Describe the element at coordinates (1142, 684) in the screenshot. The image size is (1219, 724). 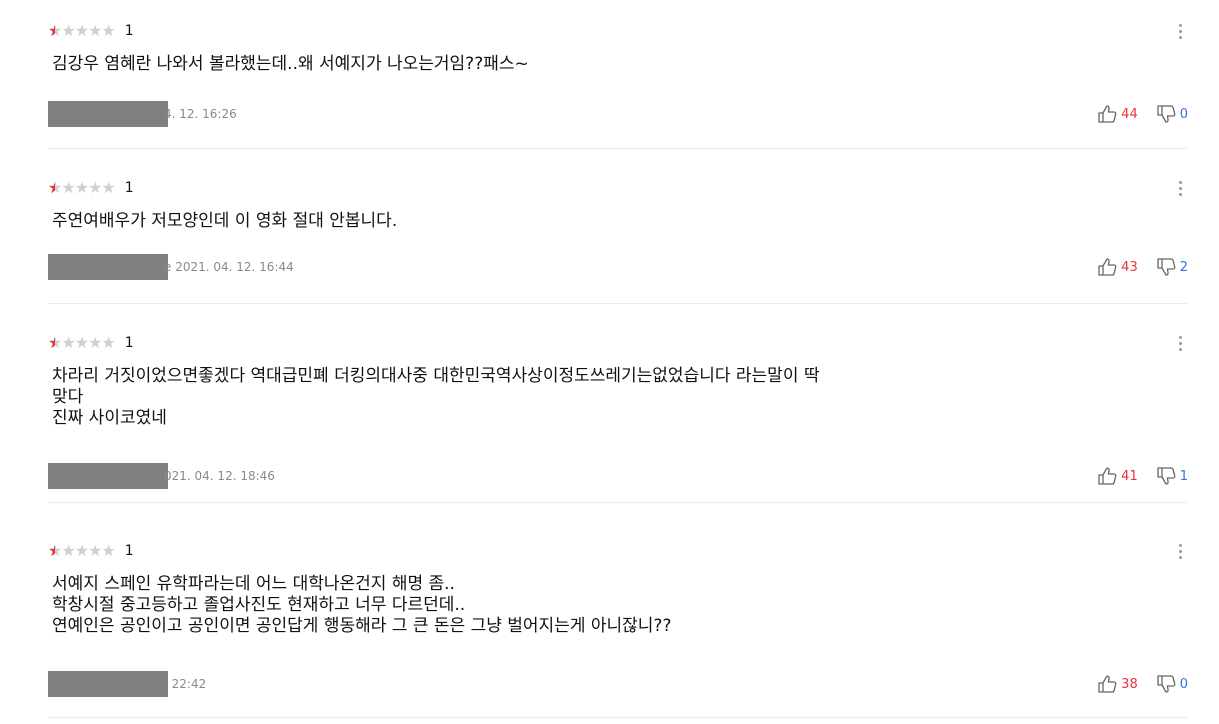
I see `vote-group: 38 0` at that location.